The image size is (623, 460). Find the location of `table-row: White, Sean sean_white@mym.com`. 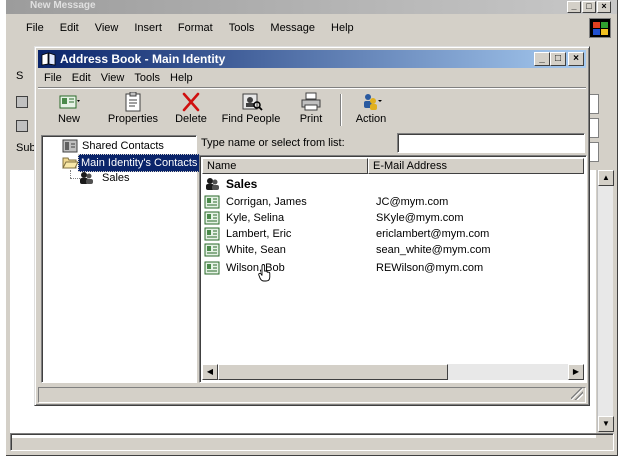

table-row: White, Sean sean_white@mym.com is located at coordinates (393, 250).